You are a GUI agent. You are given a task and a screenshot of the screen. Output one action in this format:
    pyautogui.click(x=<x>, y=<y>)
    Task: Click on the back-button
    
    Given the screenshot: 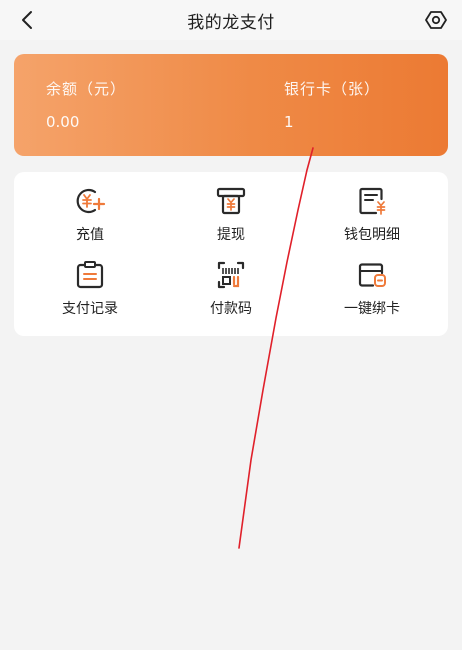 What is the action you would take?
    pyautogui.click(x=28, y=20)
    